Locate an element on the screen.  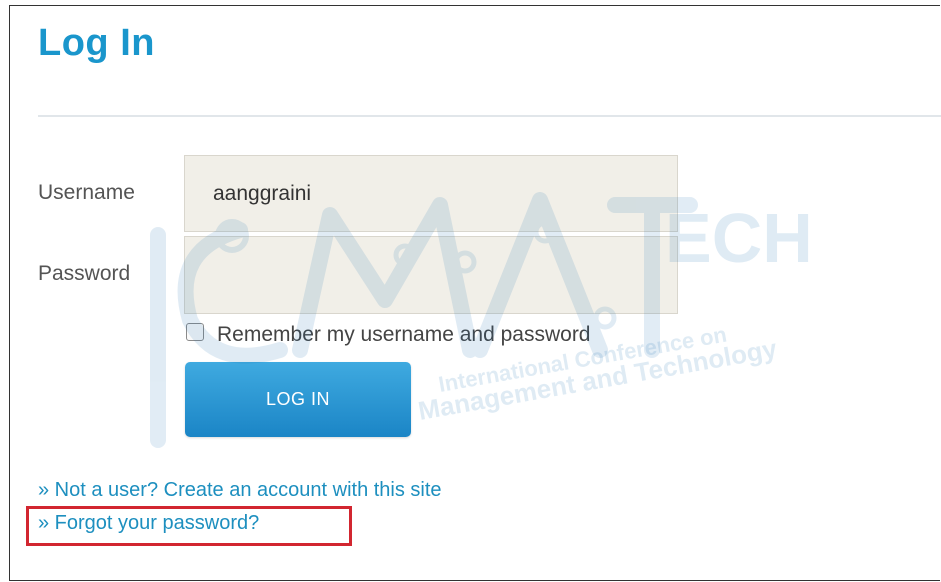
username-field is located at coordinates (431, 193).